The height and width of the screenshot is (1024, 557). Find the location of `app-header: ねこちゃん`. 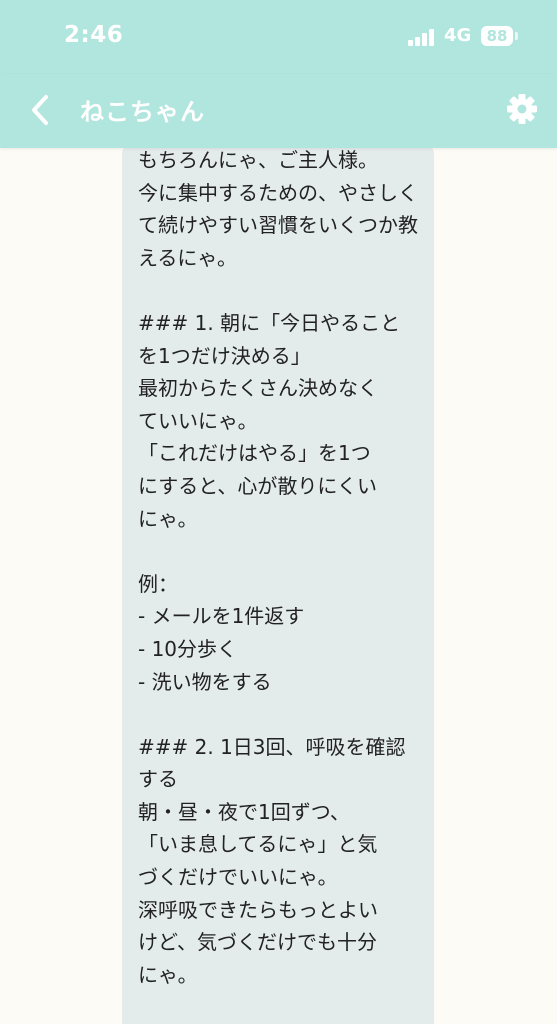

app-header: ねこちゃん is located at coordinates (278, 111).